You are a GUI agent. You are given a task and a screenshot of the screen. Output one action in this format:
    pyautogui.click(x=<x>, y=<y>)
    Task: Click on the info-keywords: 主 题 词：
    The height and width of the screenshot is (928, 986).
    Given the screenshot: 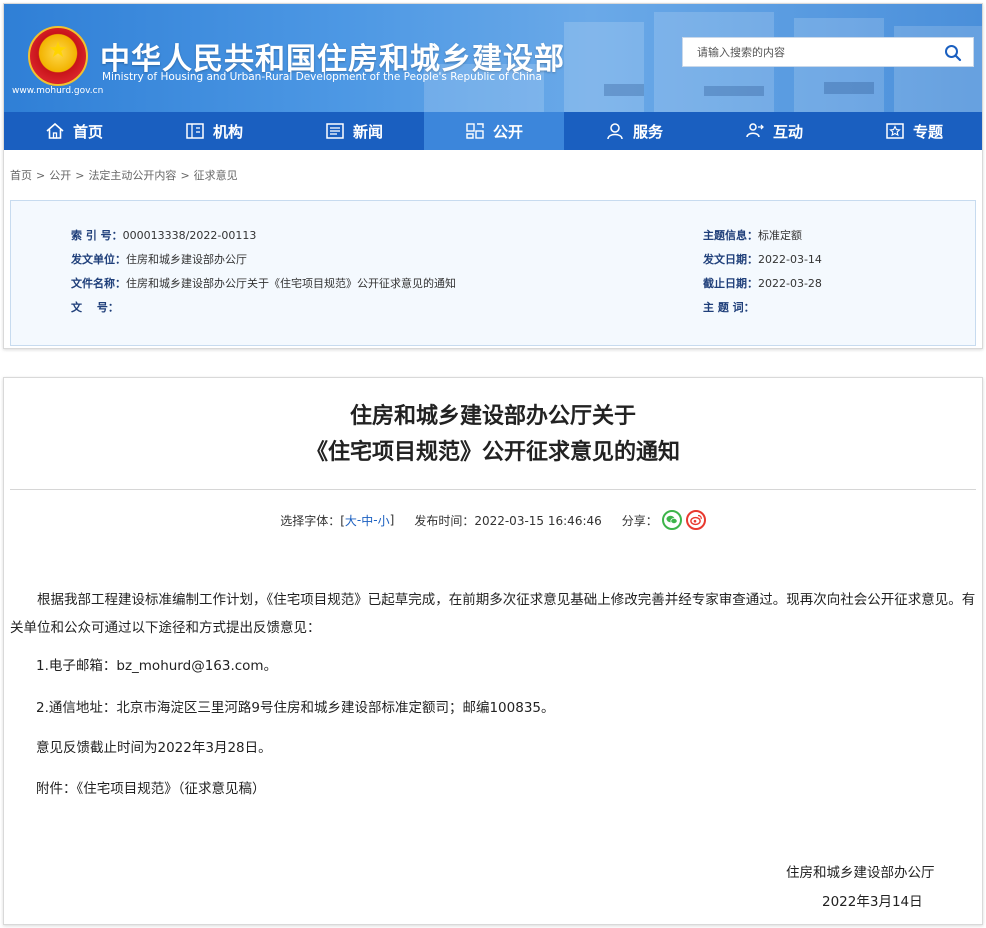 What is the action you would take?
    pyautogui.click(x=729, y=307)
    